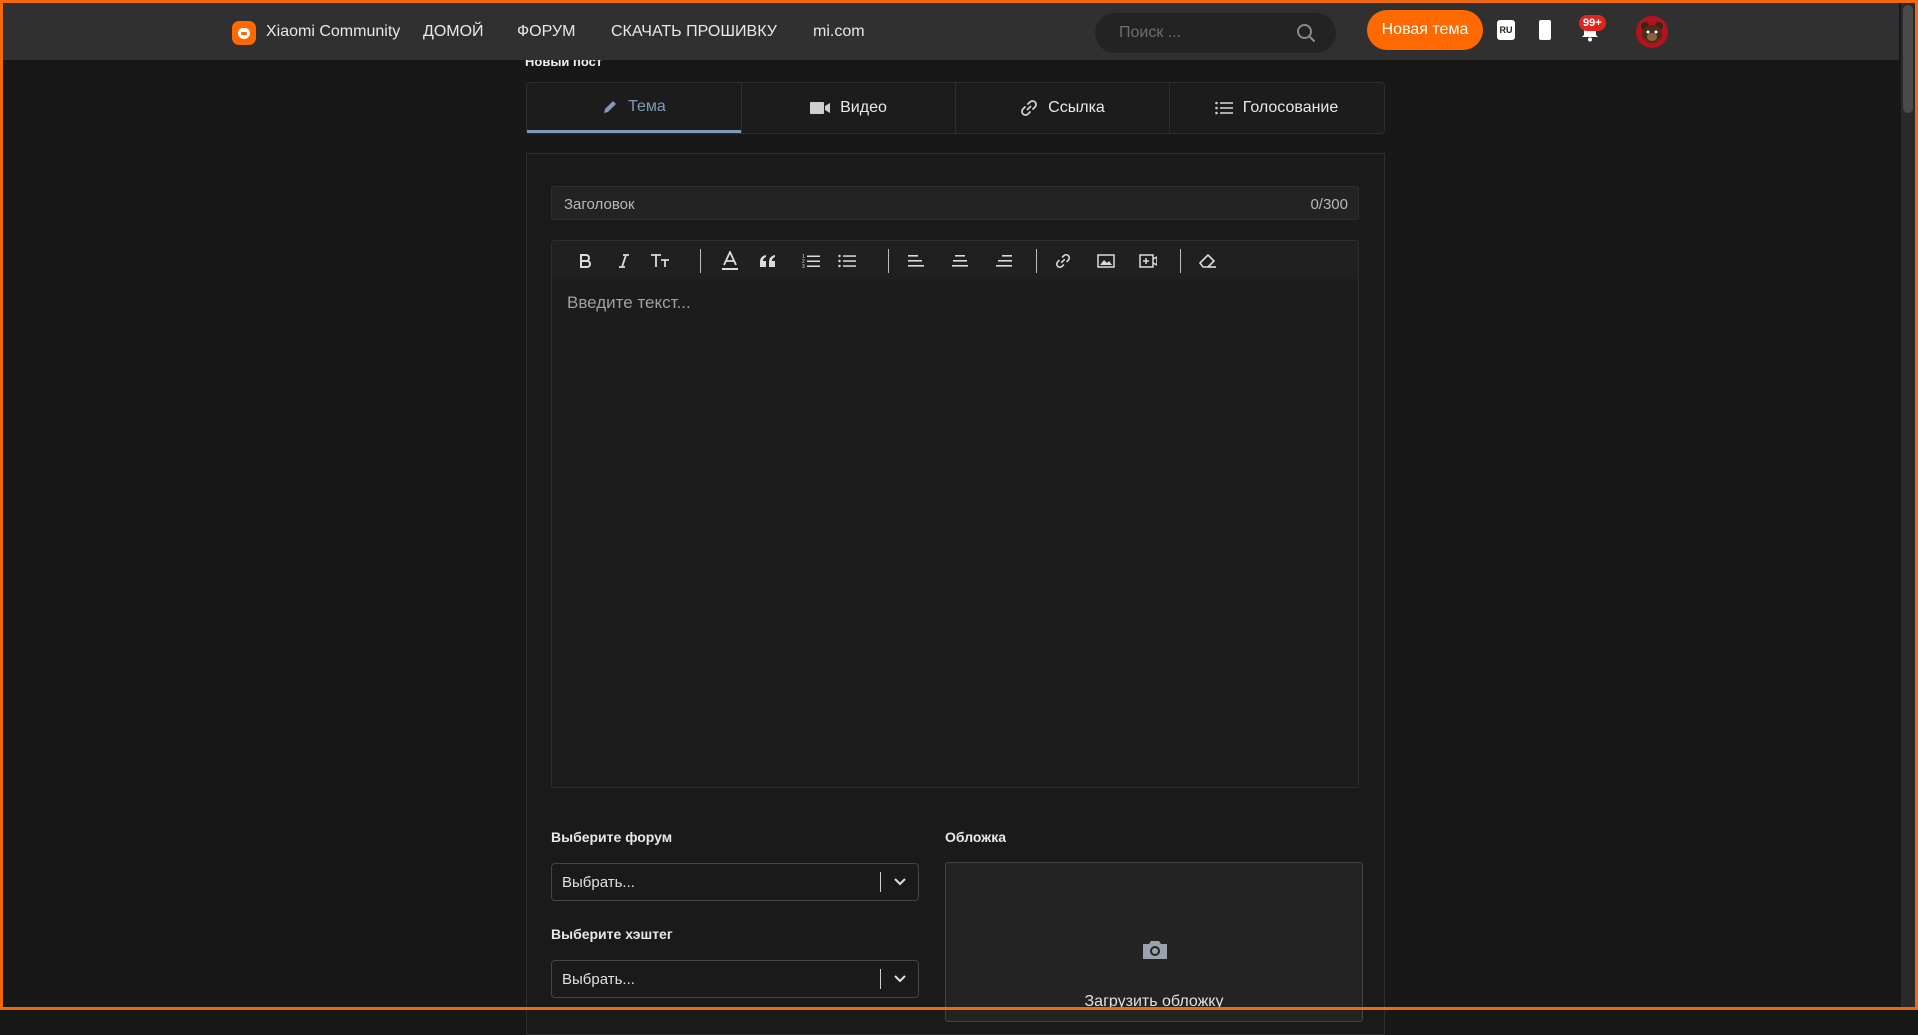 This screenshot has height=1035, width=1918. Describe the element at coordinates (694, 32) in the screenshot. I see `nav-download-firmware: СКАЧАТЬ ПРОШИВКУ` at that location.